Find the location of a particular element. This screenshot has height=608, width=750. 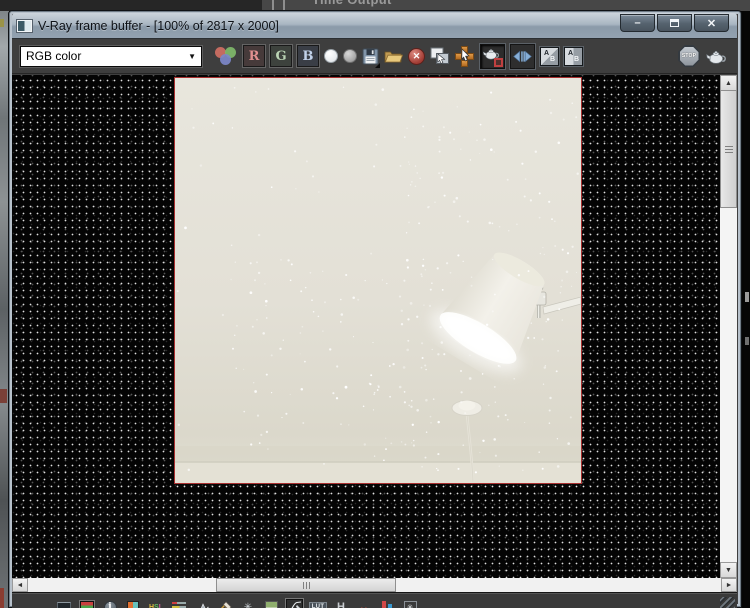

curve-editor-button is located at coordinates (294, 603).